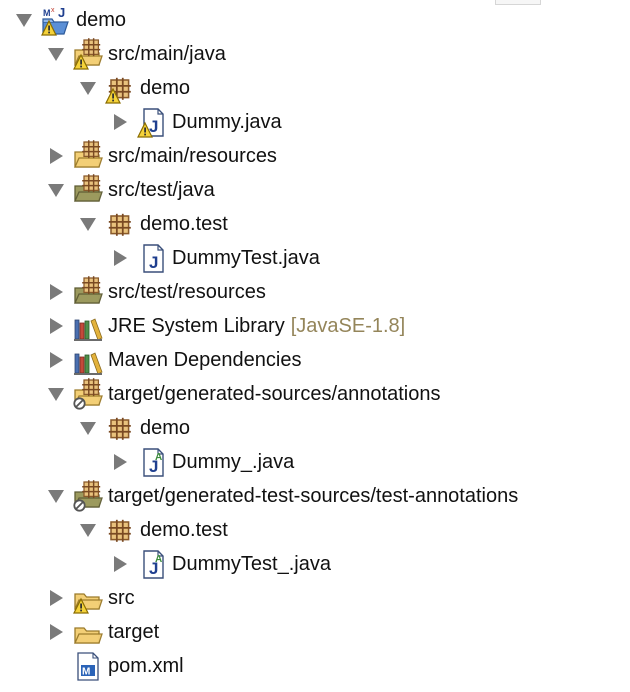  Describe the element at coordinates (187, 292) in the screenshot. I see `tree-item-label: src/test/resources` at that location.